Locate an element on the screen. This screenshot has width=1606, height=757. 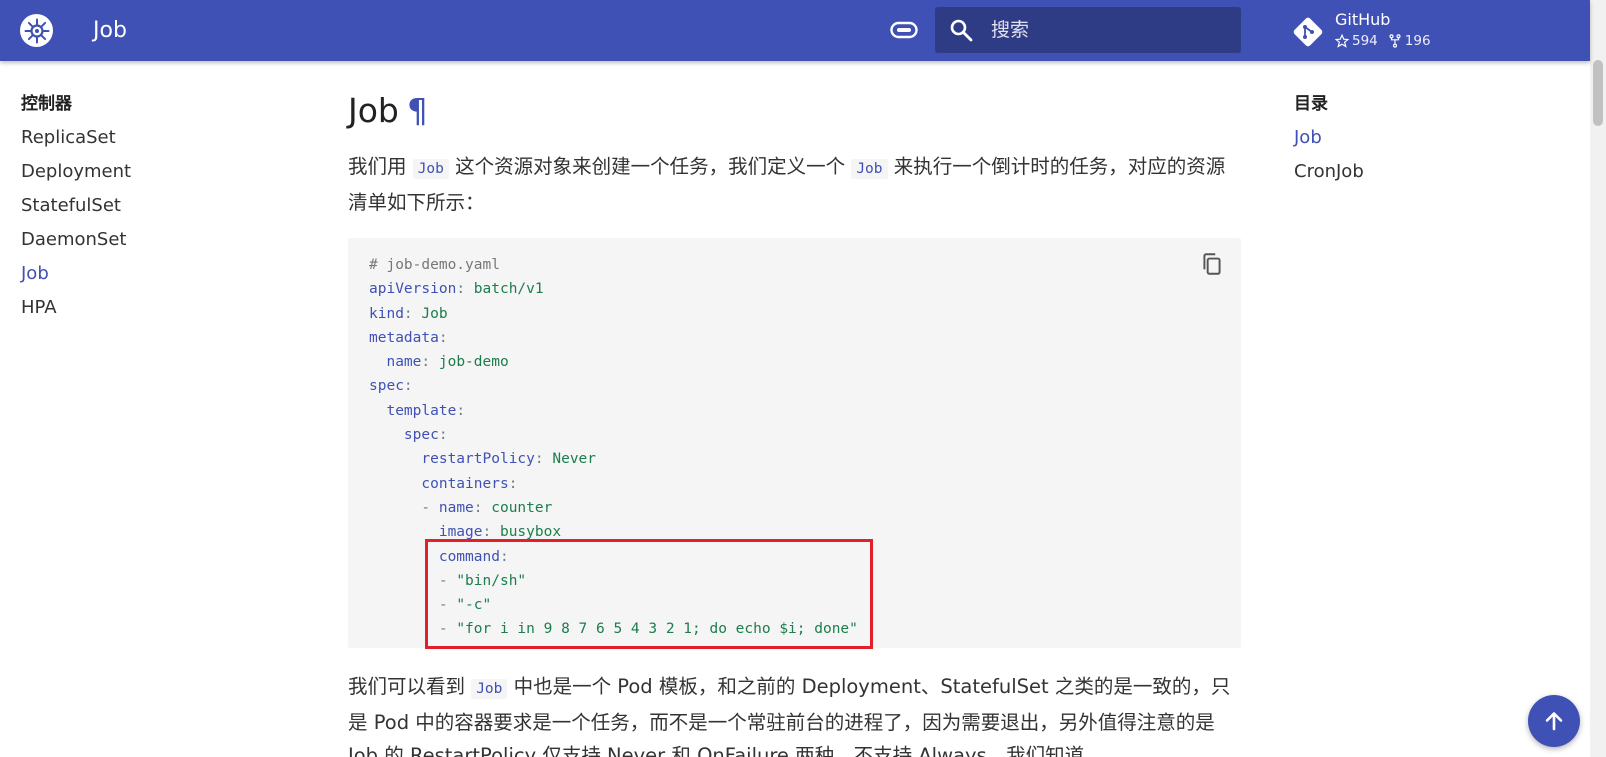
code-value: busybox is located at coordinates (526, 532).